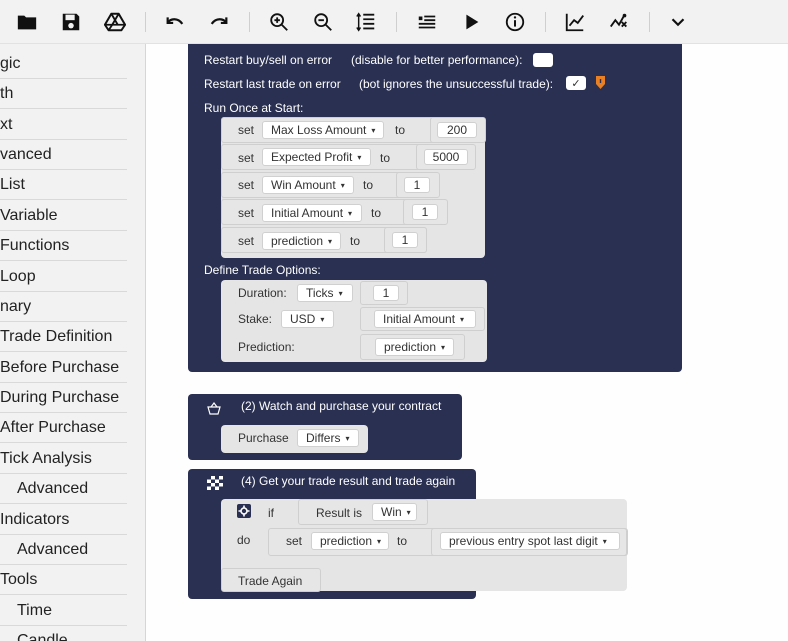  Describe the element at coordinates (63, 94) in the screenshot. I see `sidebar-item-math: th` at that location.